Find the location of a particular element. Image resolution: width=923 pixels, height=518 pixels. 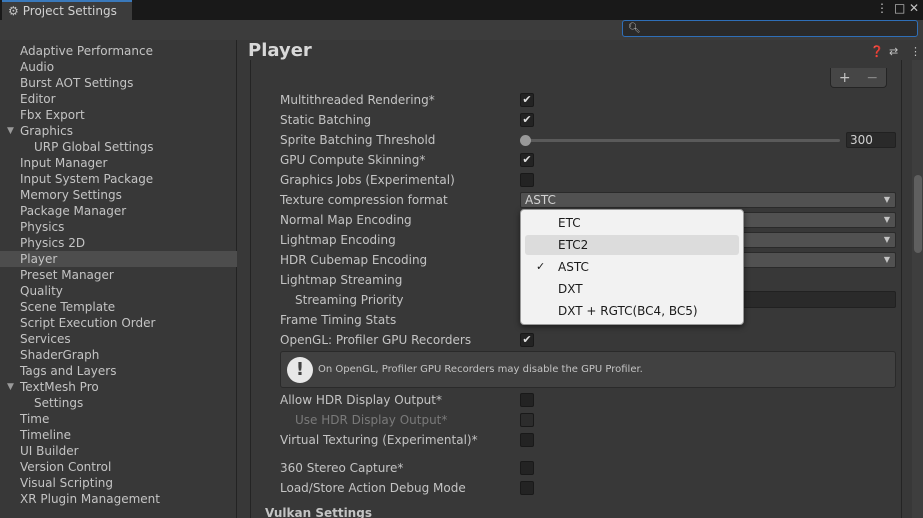

sidebar-item-adaptive-performance: Adaptive Performance is located at coordinates (118, 51).